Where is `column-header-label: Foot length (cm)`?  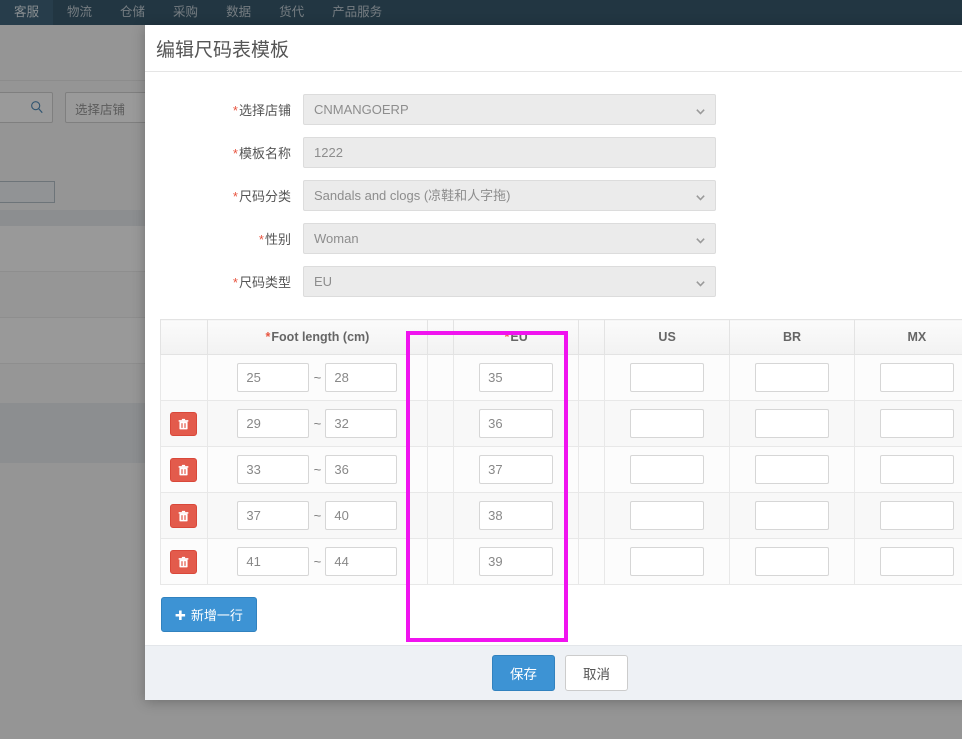 column-header-label: Foot length (cm) is located at coordinates (320, 337).